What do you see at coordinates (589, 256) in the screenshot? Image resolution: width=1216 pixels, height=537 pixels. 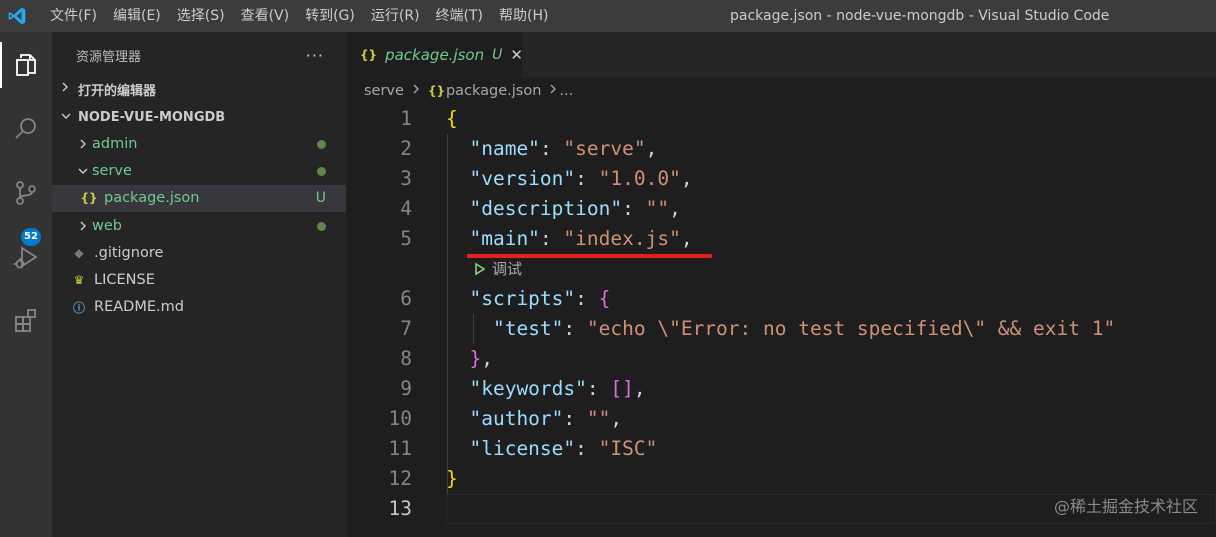 I see `red-annotation-underline` at bounding box center [589, 256].